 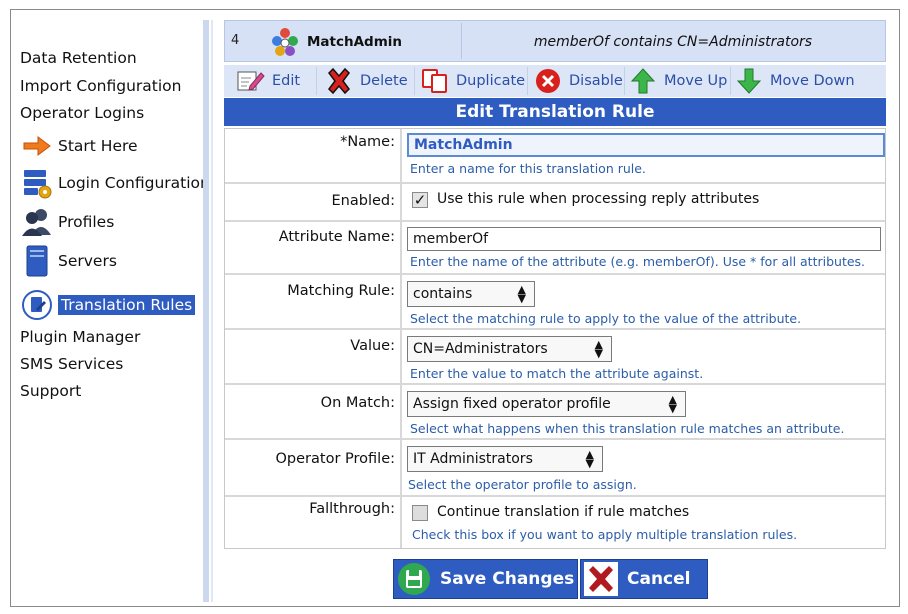 What do you see at coordinates (548, 81) in the screenshot?
I see `disable-icon` at bounding box center [548, 81].